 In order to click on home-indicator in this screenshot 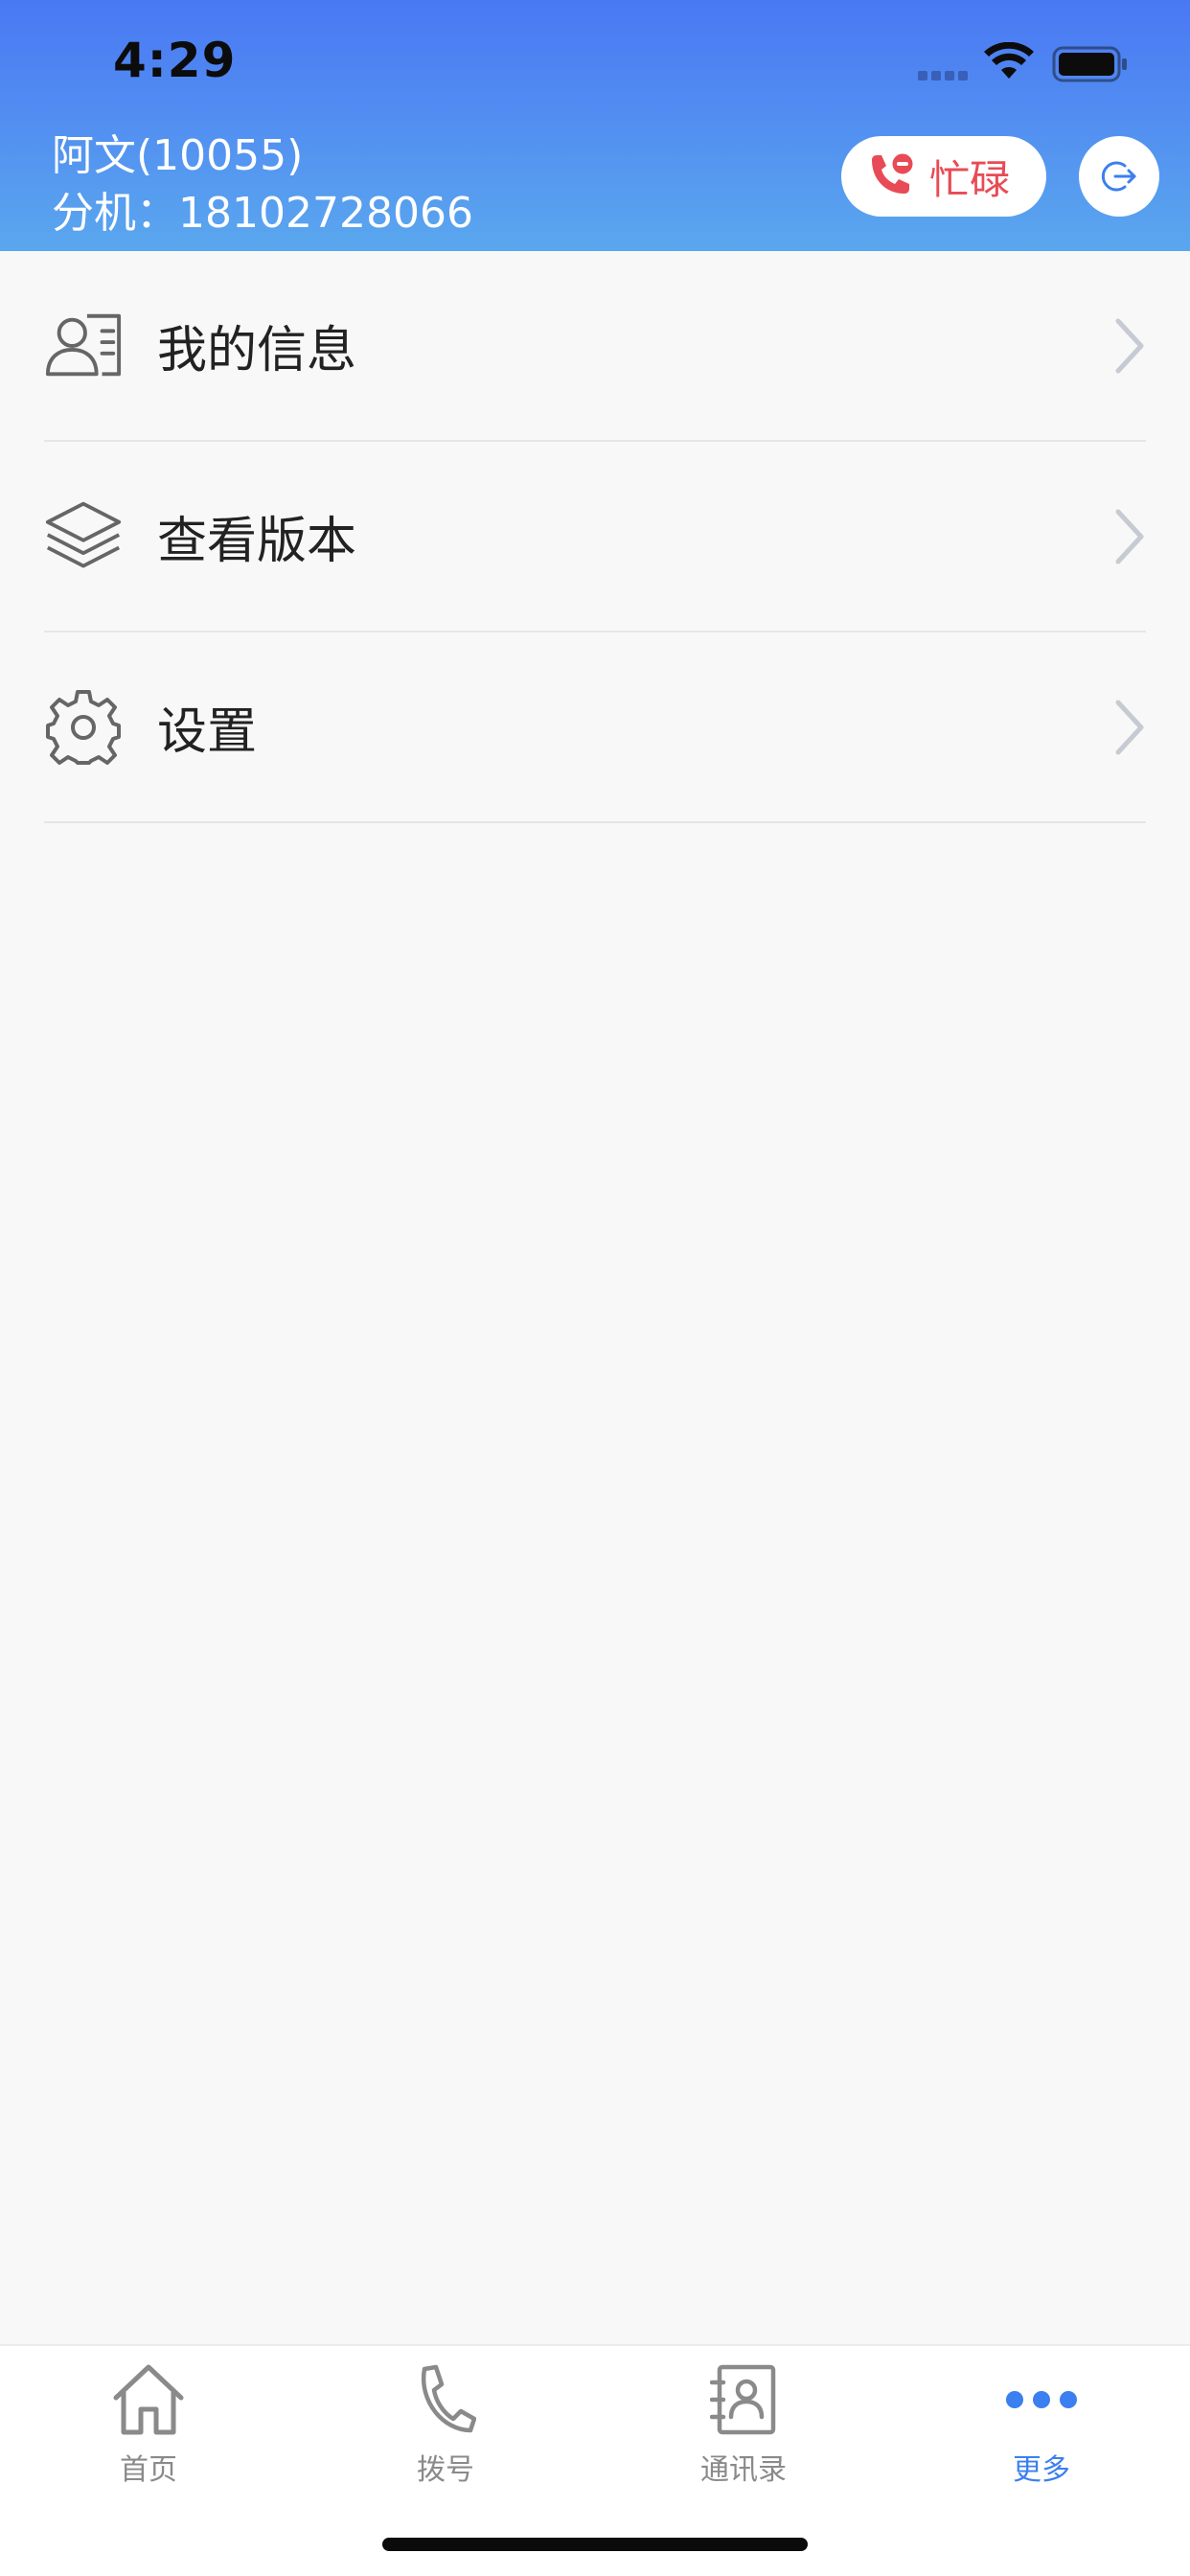, I will do `click(595, 2544)`.